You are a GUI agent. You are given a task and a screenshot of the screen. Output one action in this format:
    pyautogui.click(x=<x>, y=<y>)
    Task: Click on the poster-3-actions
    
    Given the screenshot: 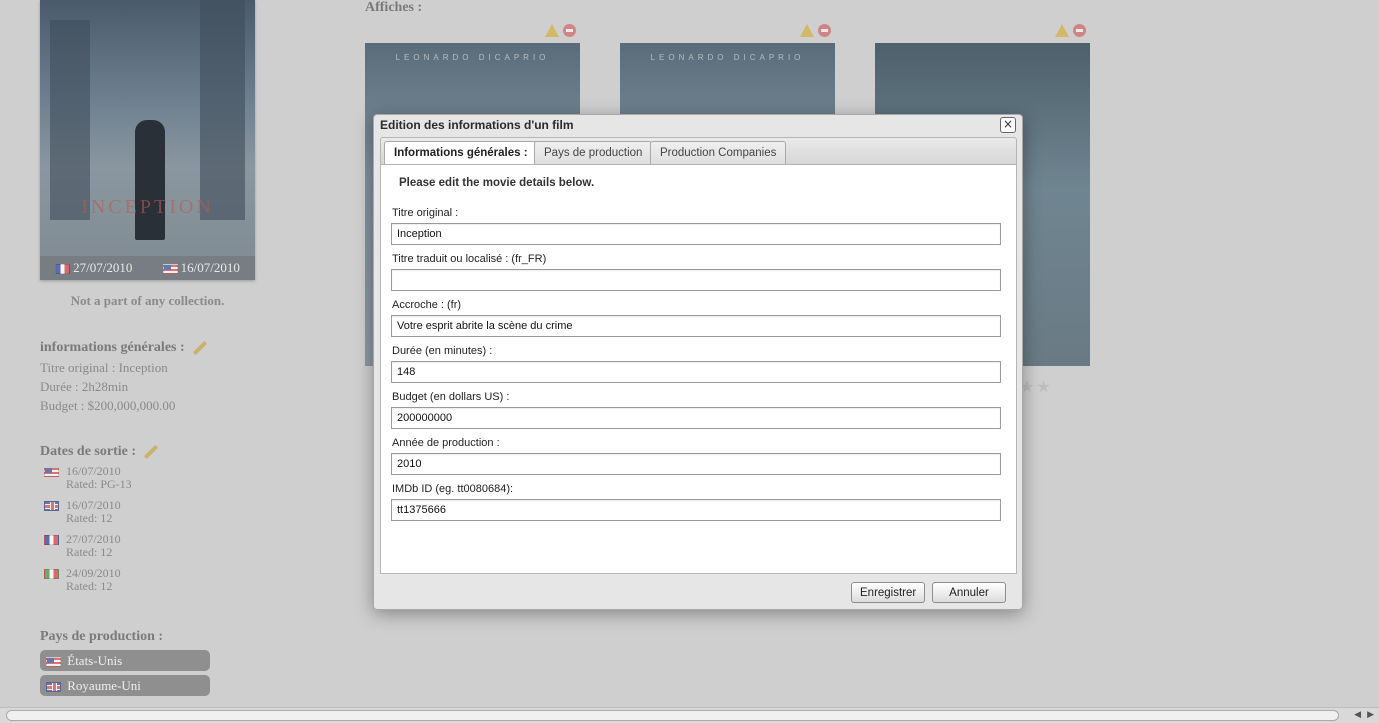 What is the action you would take?
    pyautogui.click(x=1070, y=30)
    